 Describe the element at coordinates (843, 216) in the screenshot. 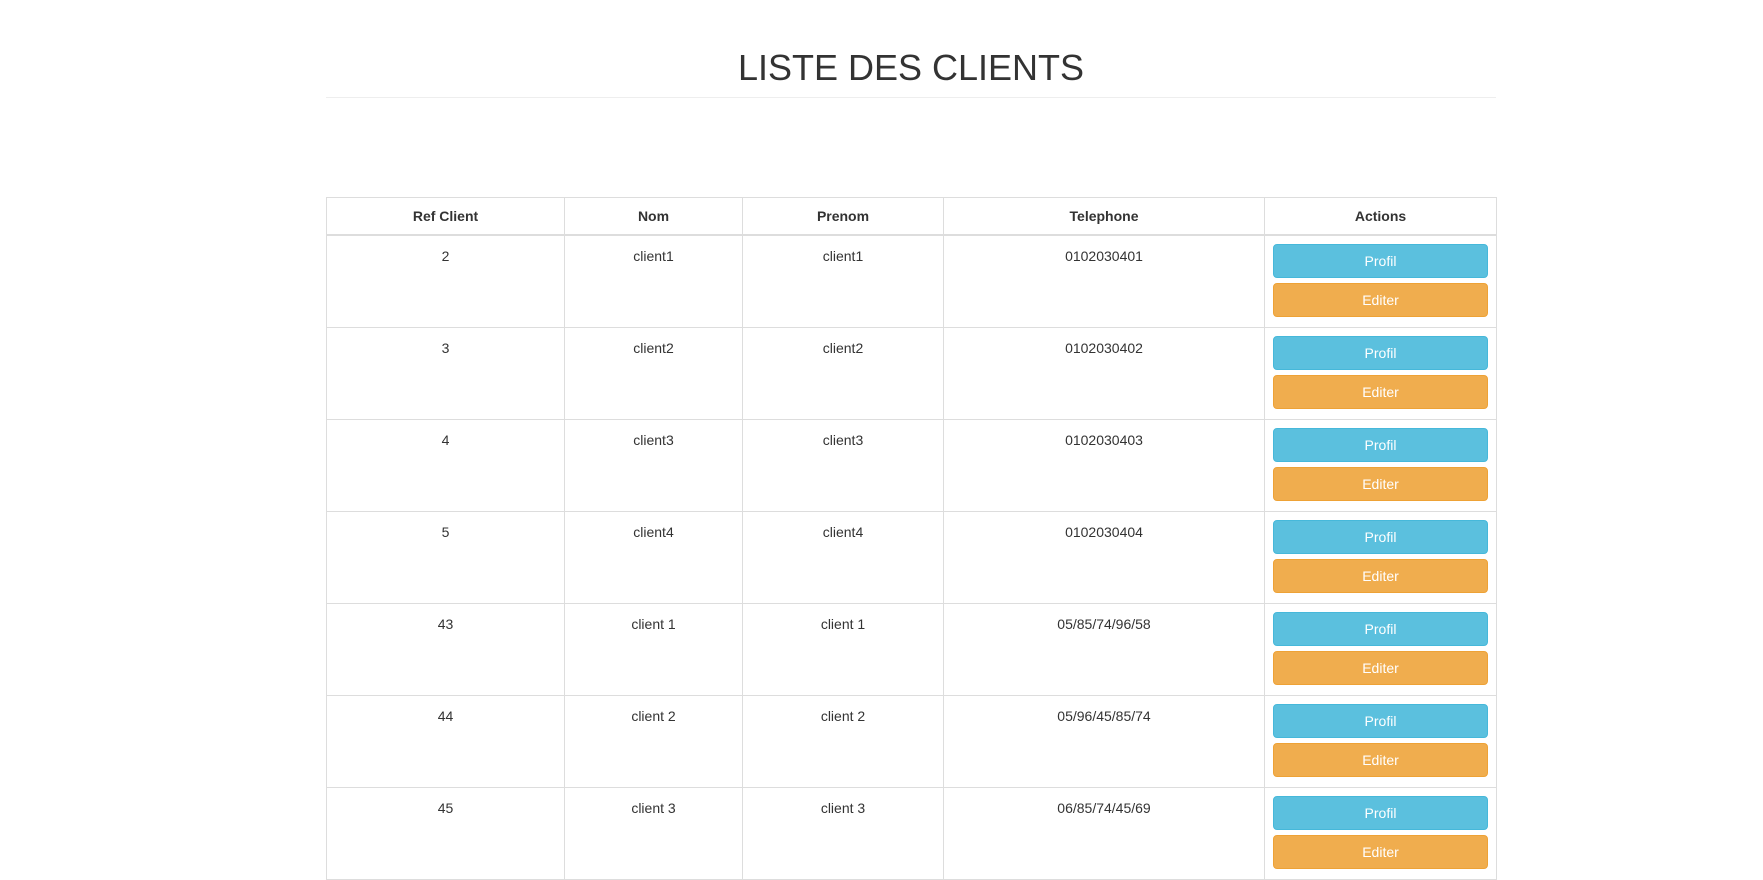

I see `column-header-prenom: Prenom` at that location.